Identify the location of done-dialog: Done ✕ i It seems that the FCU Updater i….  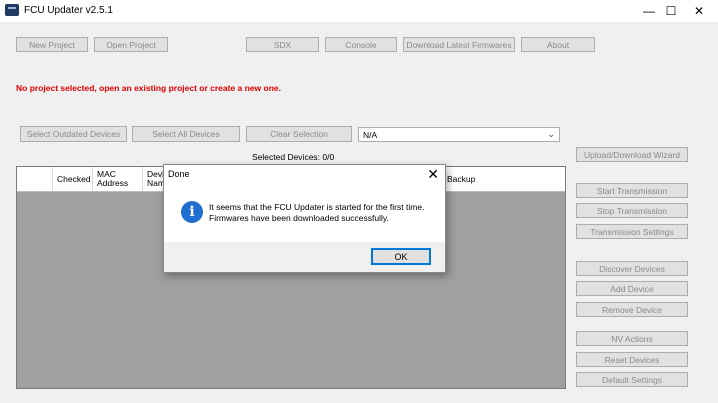
(304, 218).